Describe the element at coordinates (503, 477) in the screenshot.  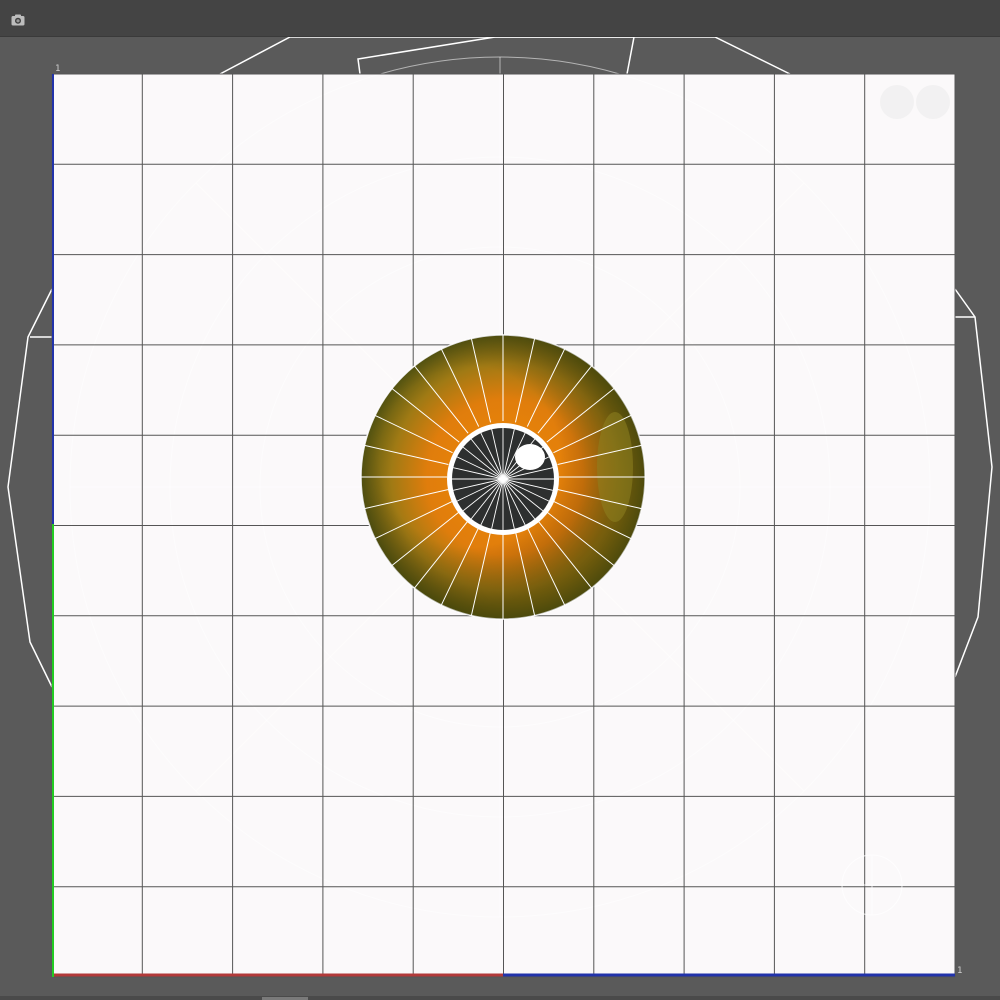
I see `iris` at that location.